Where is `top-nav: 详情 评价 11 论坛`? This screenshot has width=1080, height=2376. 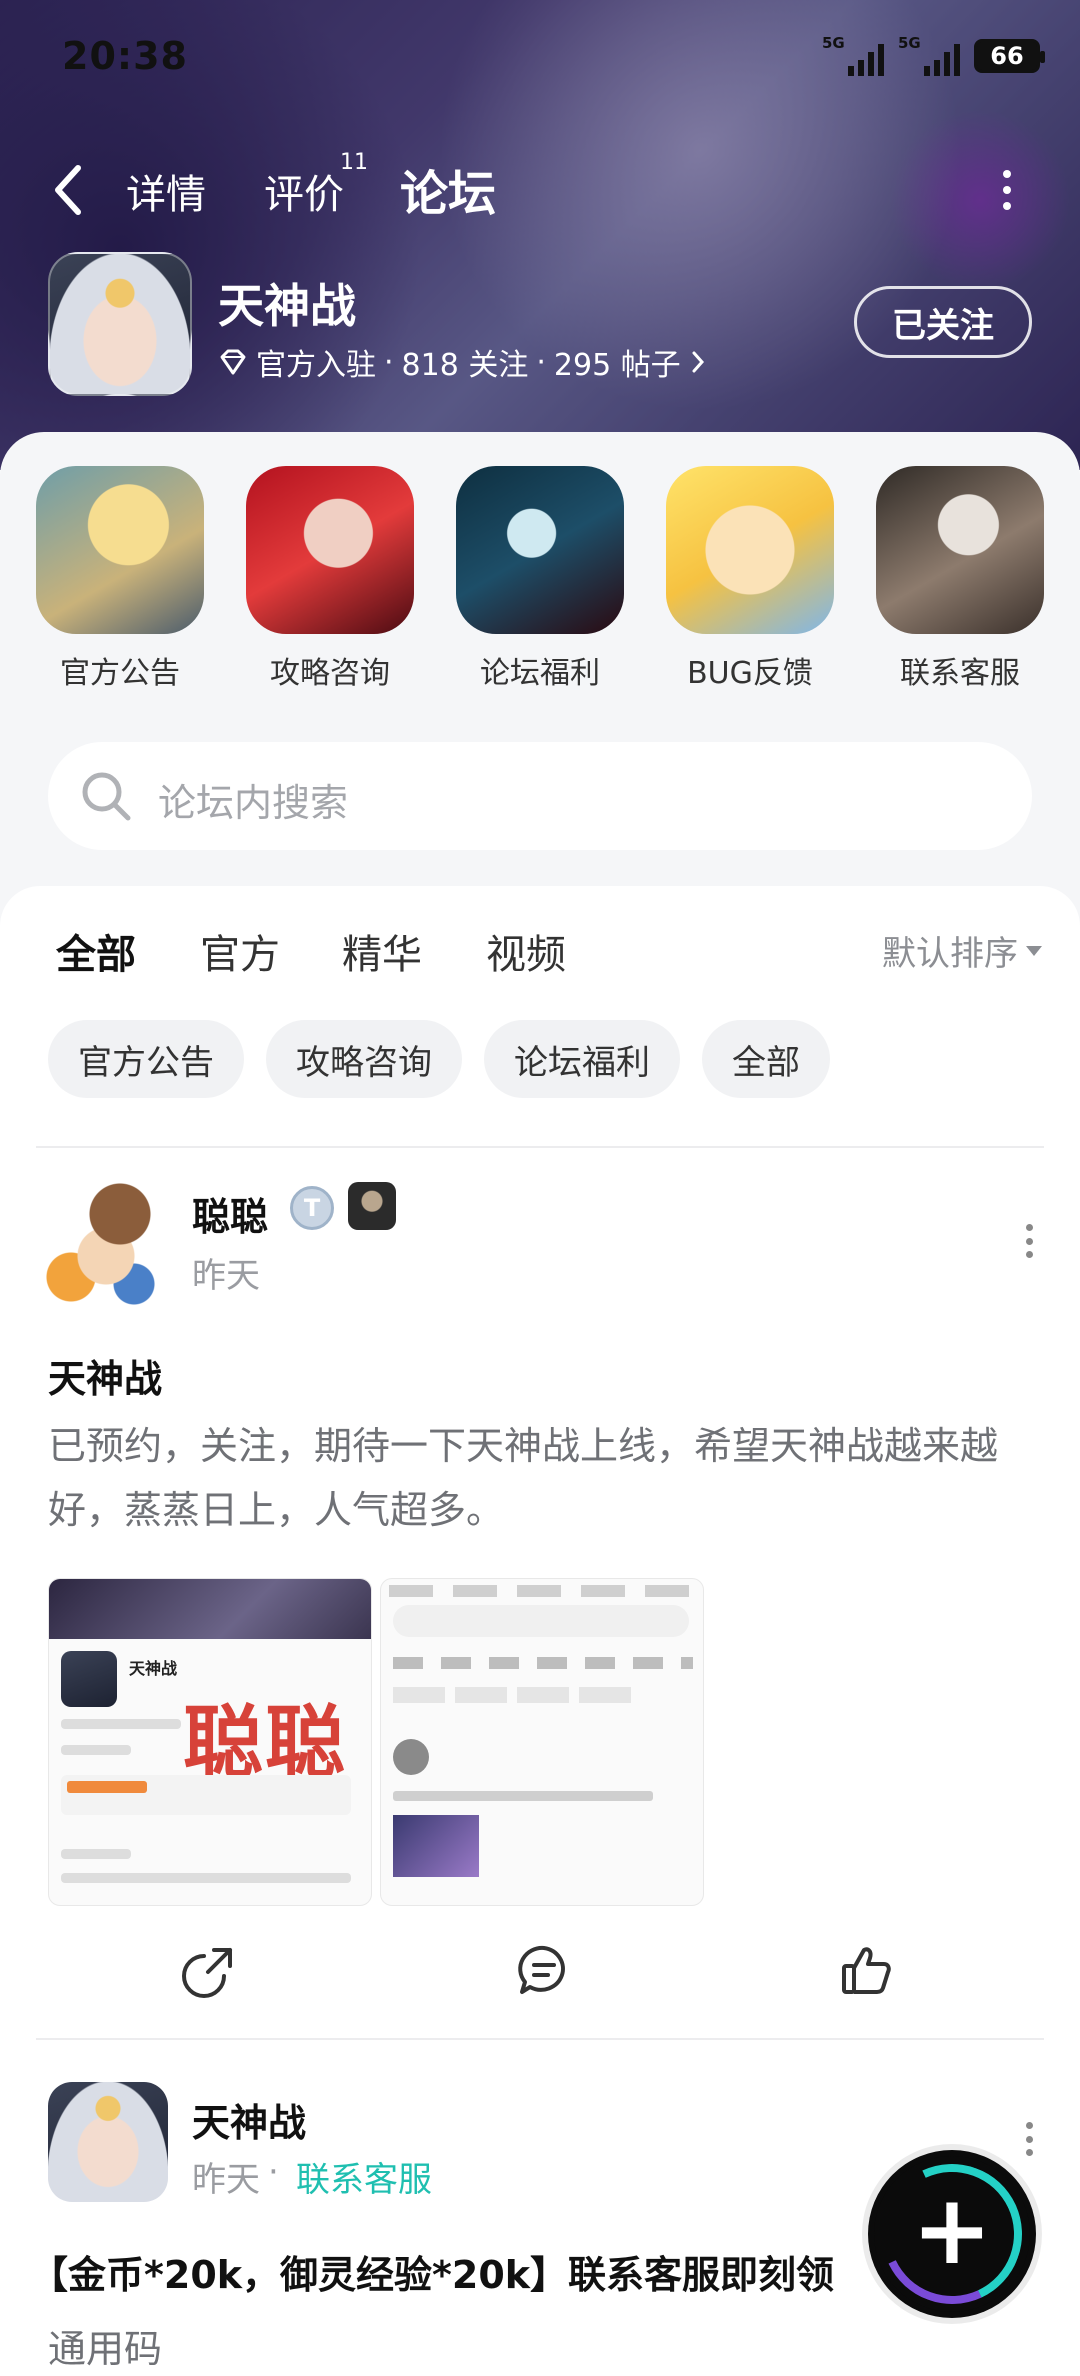 top-nav: 详情 评价 11 论坛 is located at coordinates (540, 190).